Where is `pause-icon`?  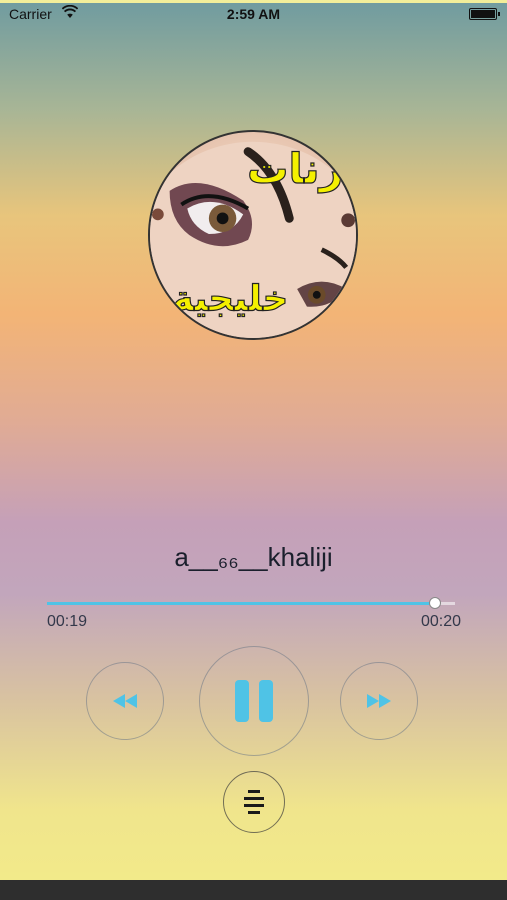
pause-icon is located at coordinates (254, 701).